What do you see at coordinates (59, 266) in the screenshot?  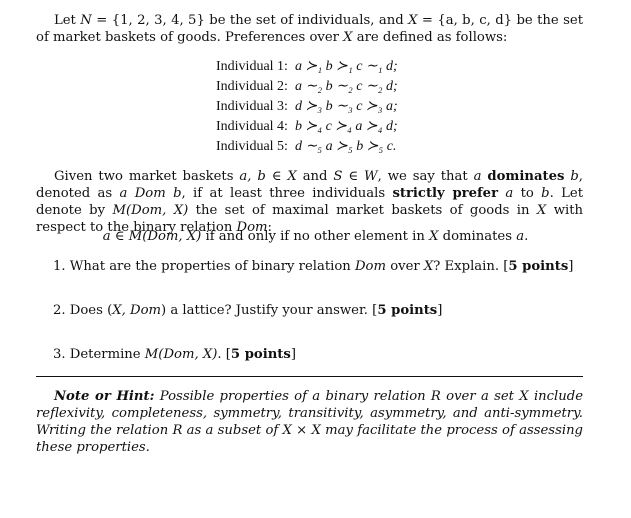 I see `question-number: 1.` at bounding box center [59, 266].